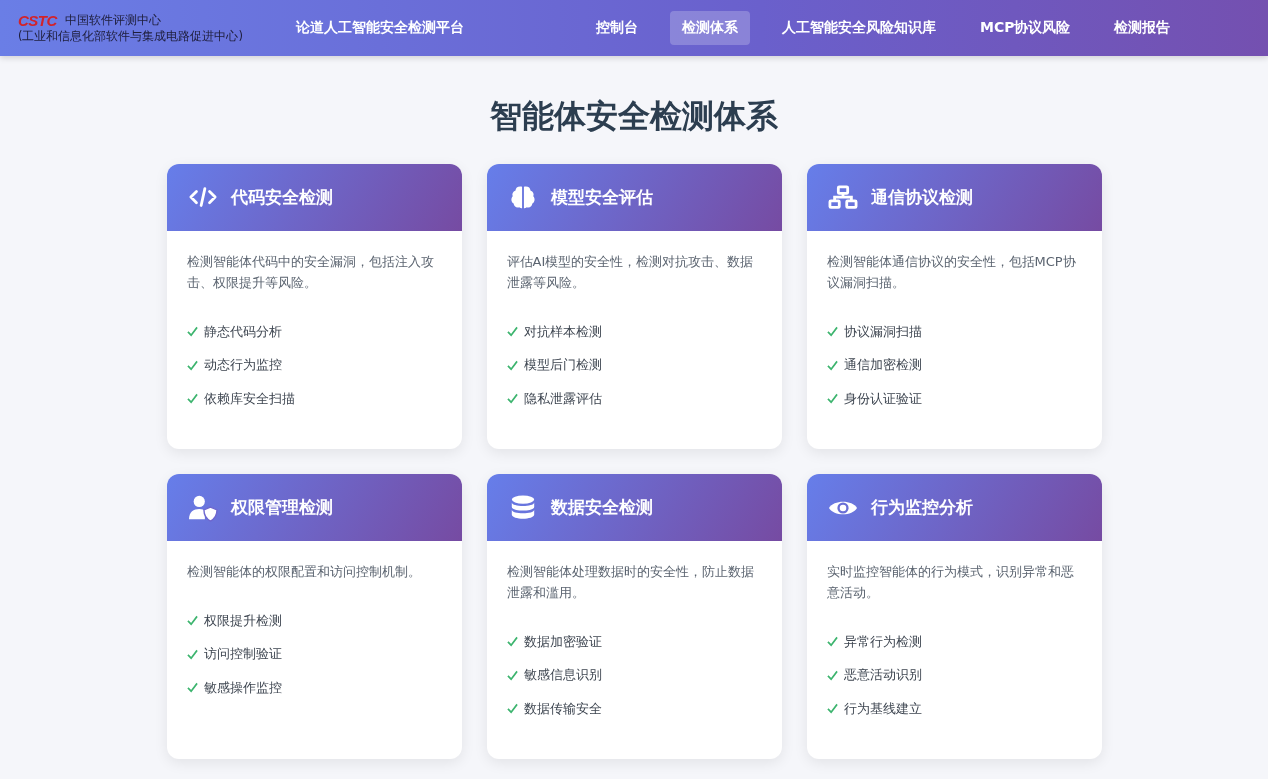 This screenshot has height=779, width=1268. I want to click on feature-item: 依赖库安全扫描, so click(249, 398).